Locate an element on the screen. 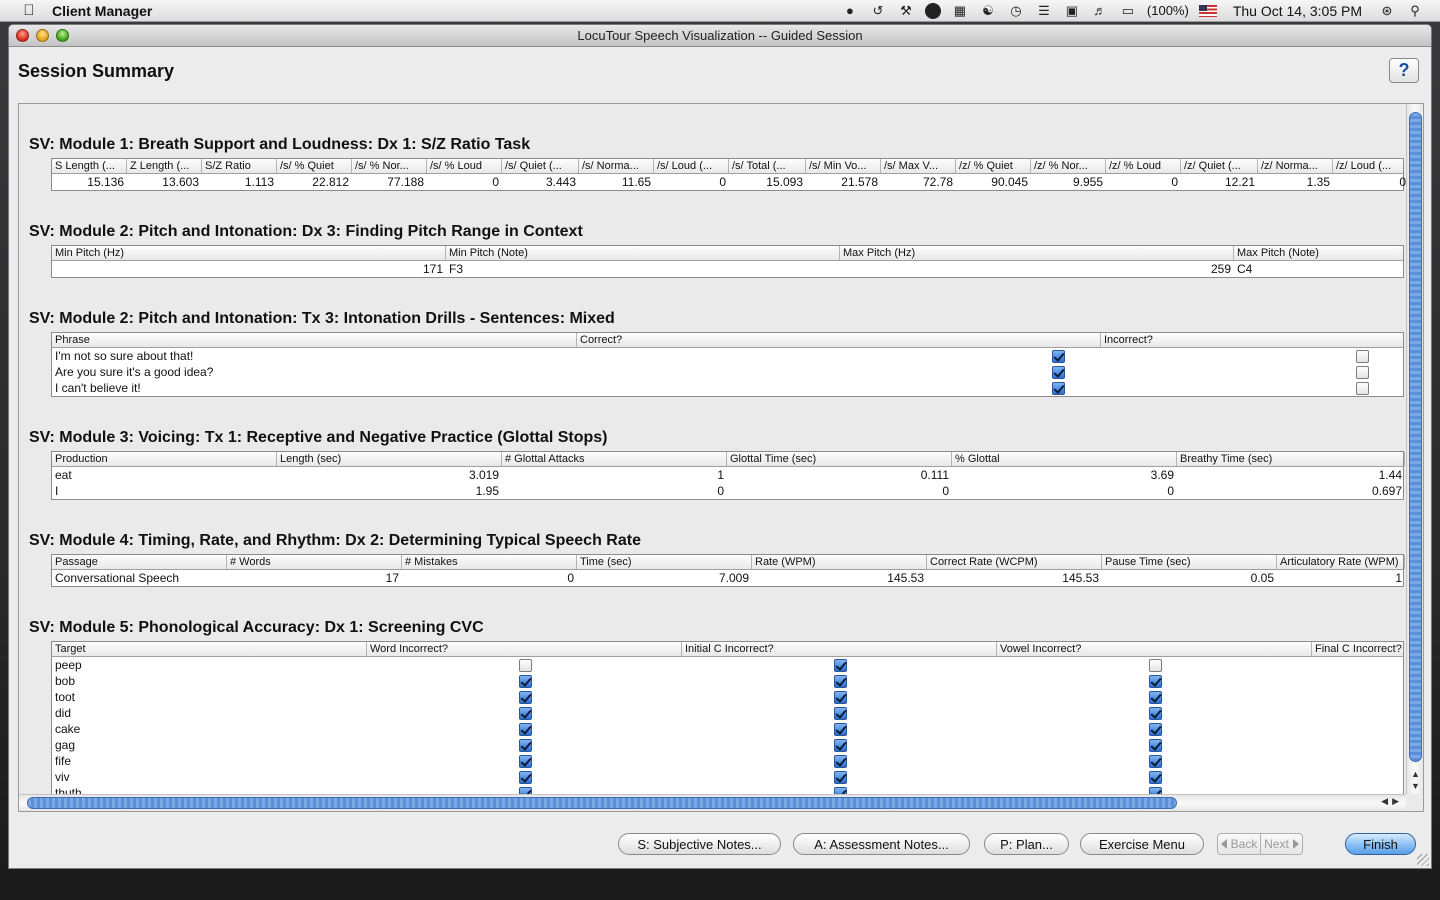  back-button: Back is located at coordinates (1239, 844).